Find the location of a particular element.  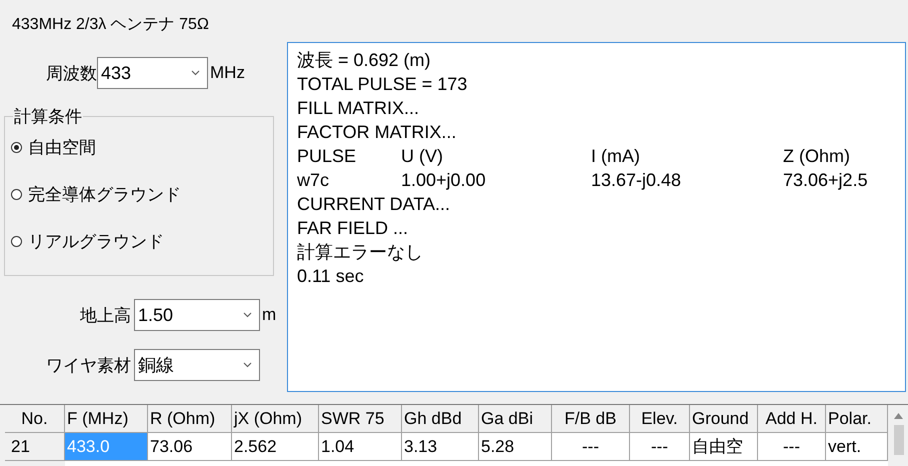

log-cell-text: 73.06+j2.5 is located at coordinates (825, 180).